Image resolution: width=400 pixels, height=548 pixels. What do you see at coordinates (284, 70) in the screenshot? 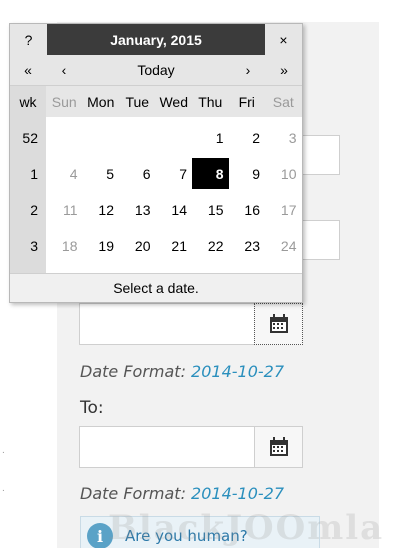
I see `next-year-button: »` at bounding box center [284, 70].